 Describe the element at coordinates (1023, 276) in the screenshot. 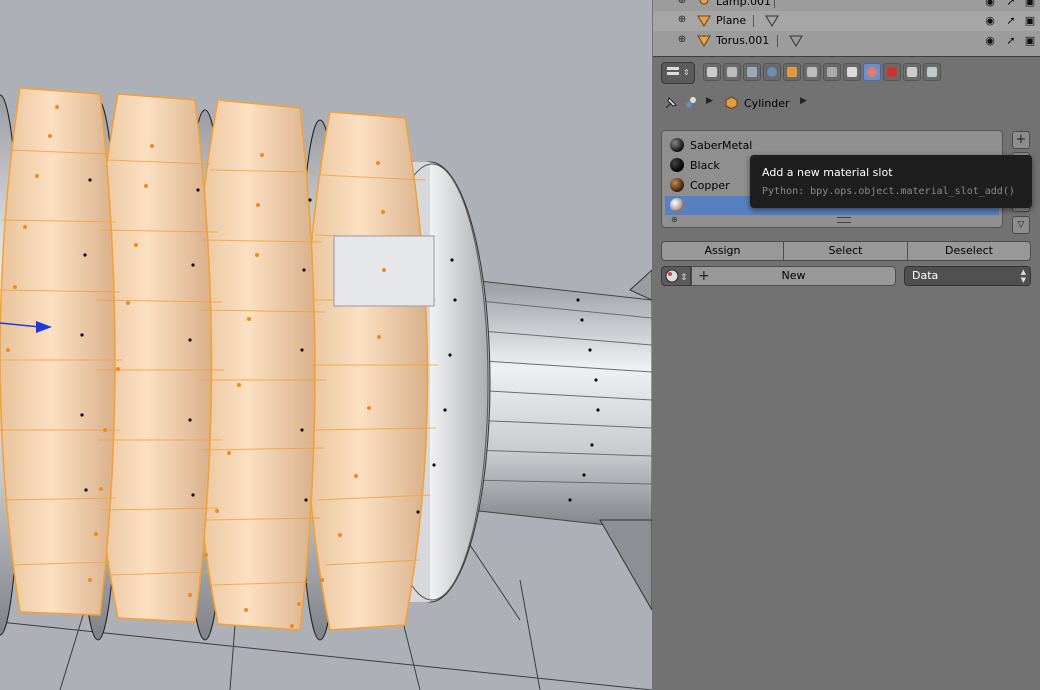

I see `dropdown-arrows-icon: ▲ ▼` at that location.